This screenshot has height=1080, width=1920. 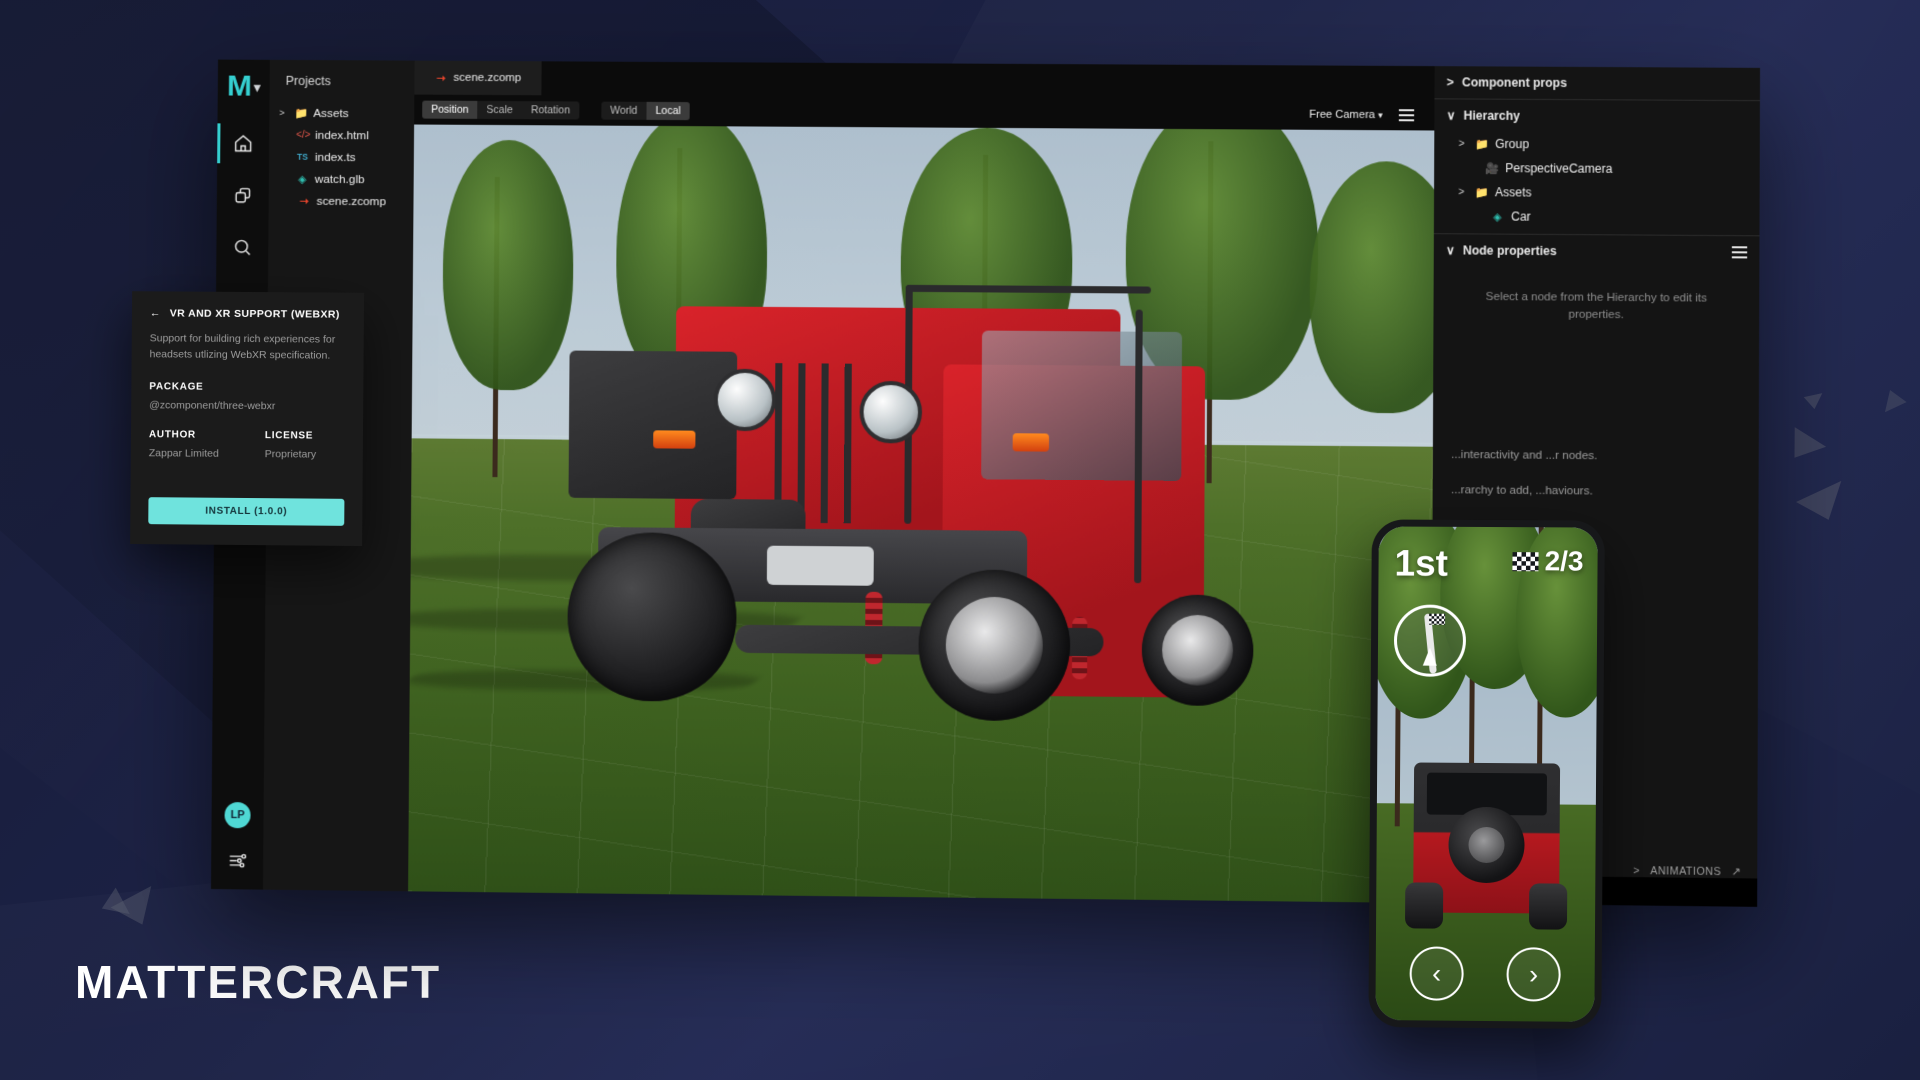 I want to click on phone-preview: 1st 2/3 ‹ ›, so click(x=1486, y=774).